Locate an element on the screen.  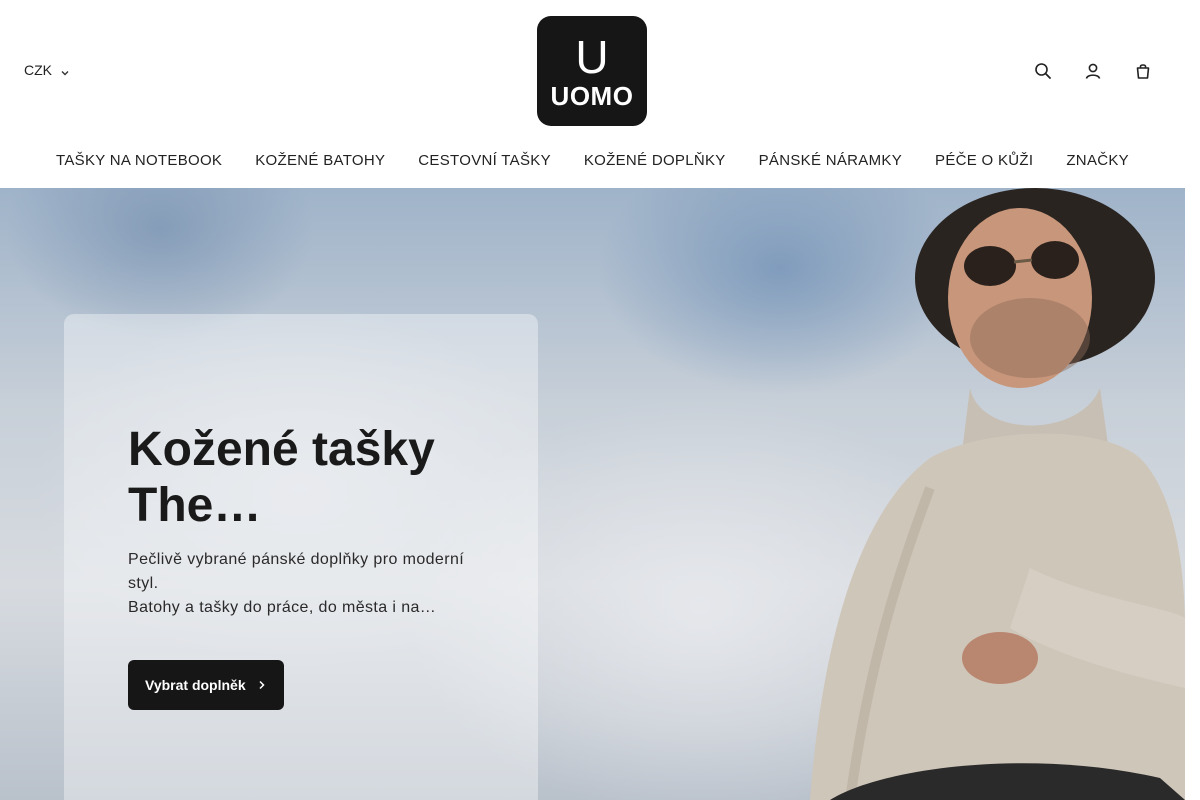
chevron-down-icon is located at coordinates (65, 70).